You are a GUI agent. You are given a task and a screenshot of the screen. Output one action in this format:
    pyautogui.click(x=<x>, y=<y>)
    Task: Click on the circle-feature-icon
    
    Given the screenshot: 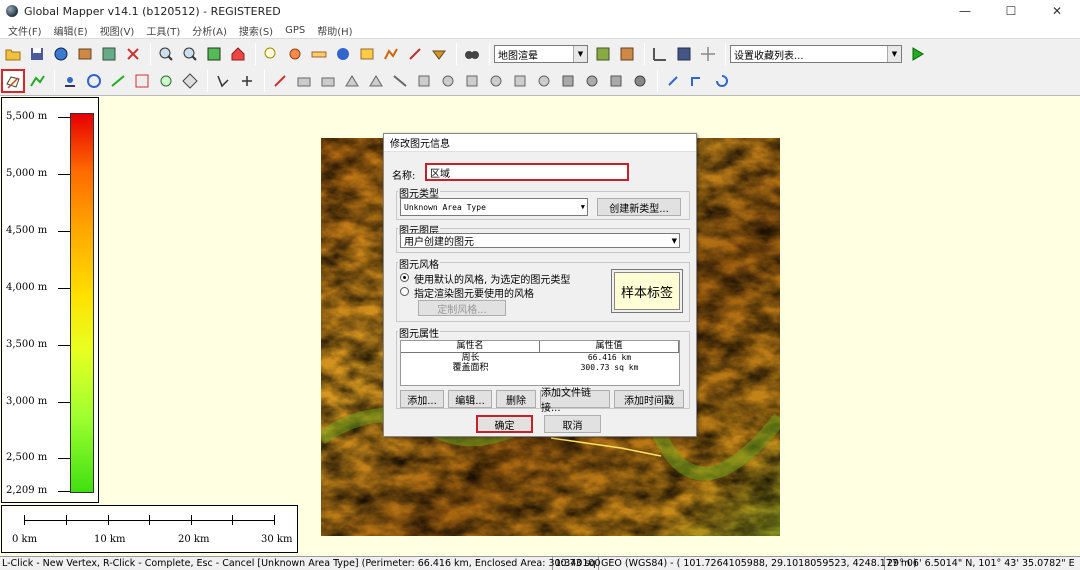 What is the action you would take?
    pyautogui.click(x=166, y=81)
    